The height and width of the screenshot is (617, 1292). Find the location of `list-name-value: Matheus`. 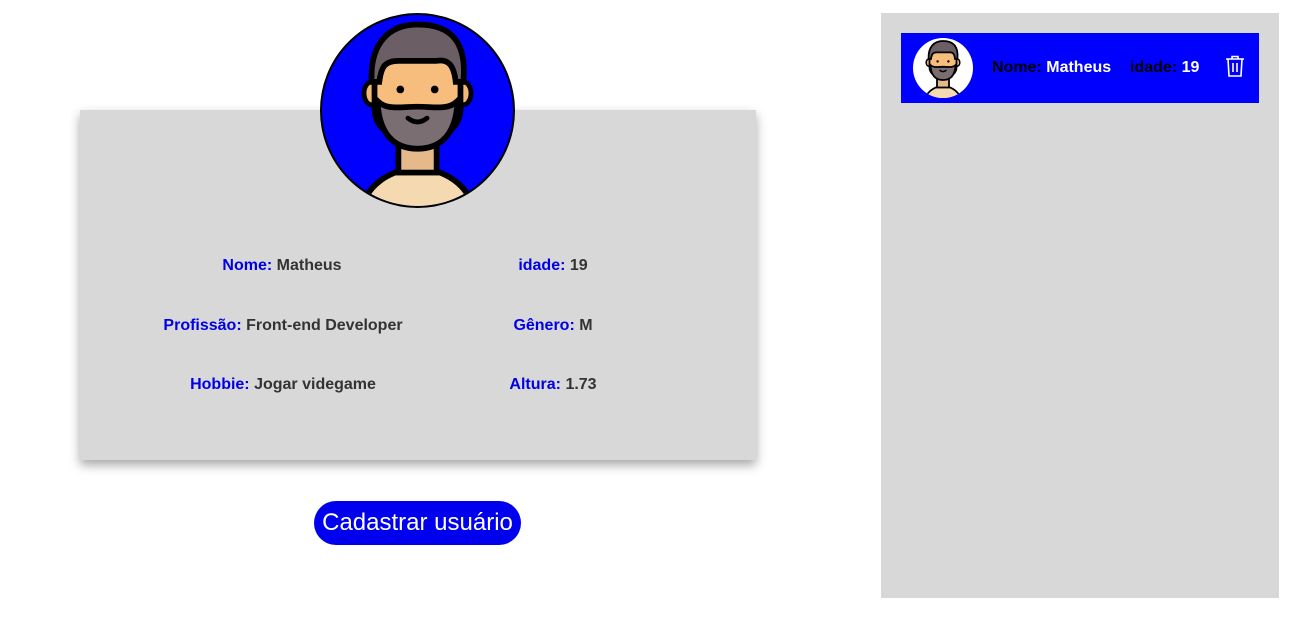

list-name-value: Matheus is located at coordinates (1079, 67).